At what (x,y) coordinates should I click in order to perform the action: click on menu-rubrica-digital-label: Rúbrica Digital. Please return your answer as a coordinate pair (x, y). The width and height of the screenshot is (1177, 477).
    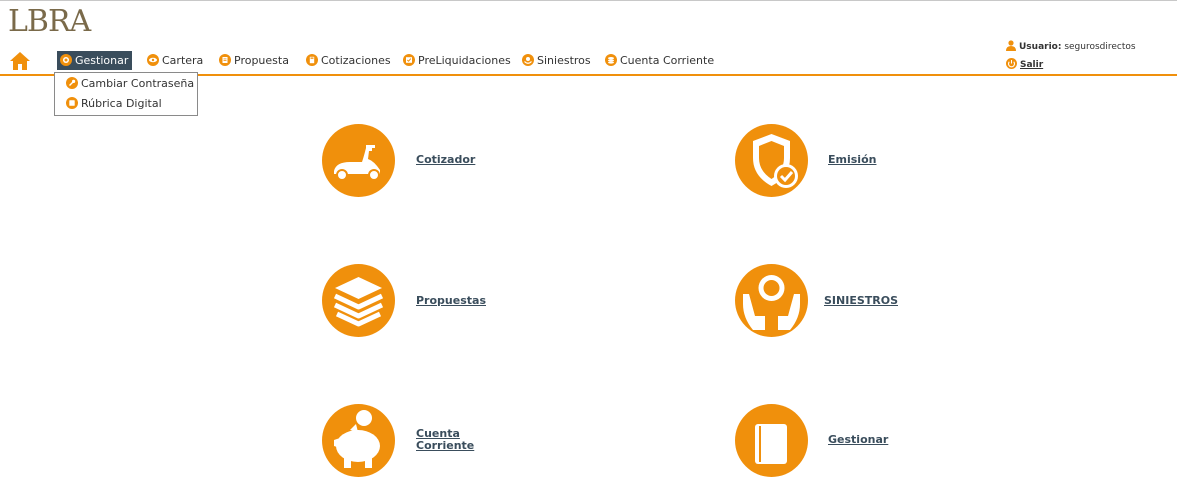
    Looking at the image, I should click on (121, 103).